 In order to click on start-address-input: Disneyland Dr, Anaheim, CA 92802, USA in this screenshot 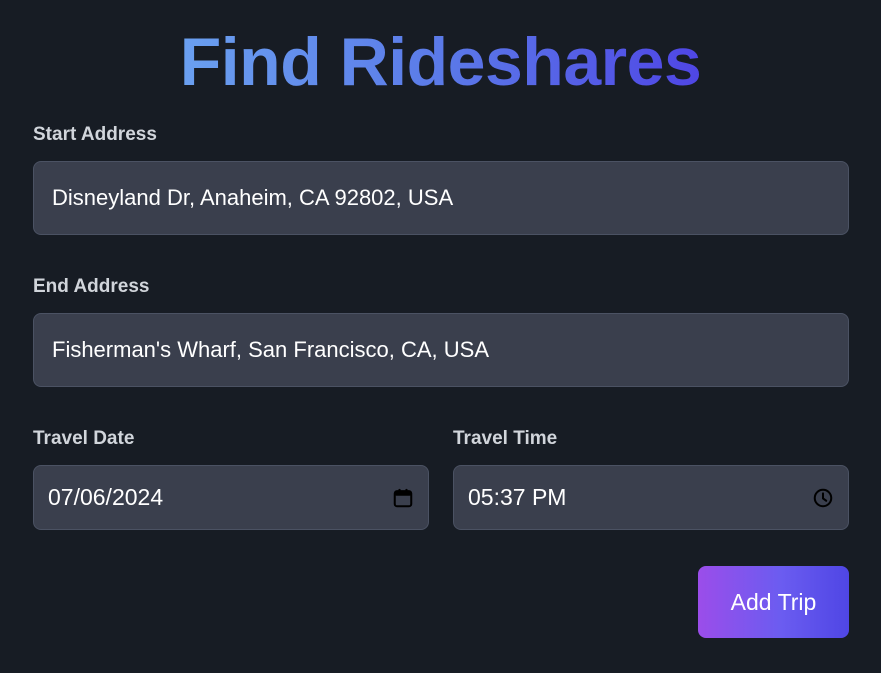, I will do `click(441, 198)`.